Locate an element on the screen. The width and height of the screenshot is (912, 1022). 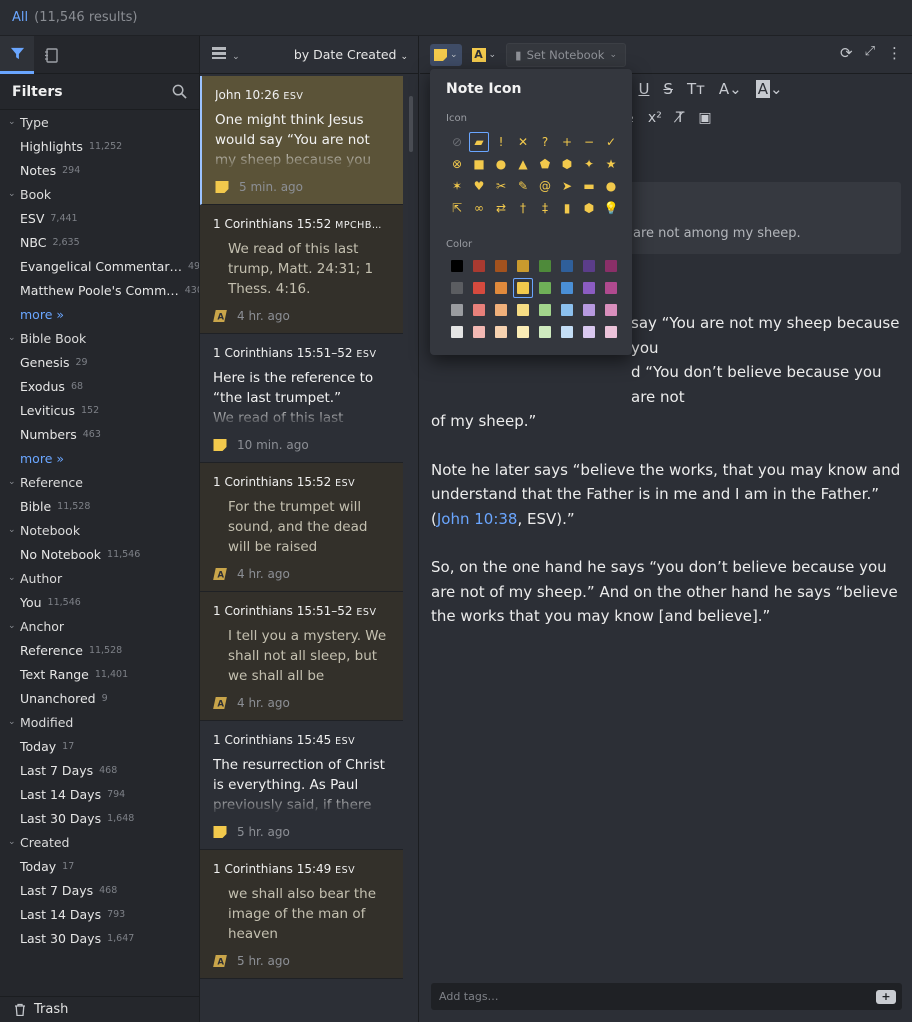
comment-icon: ▬ is located at coordinates (589, 186).